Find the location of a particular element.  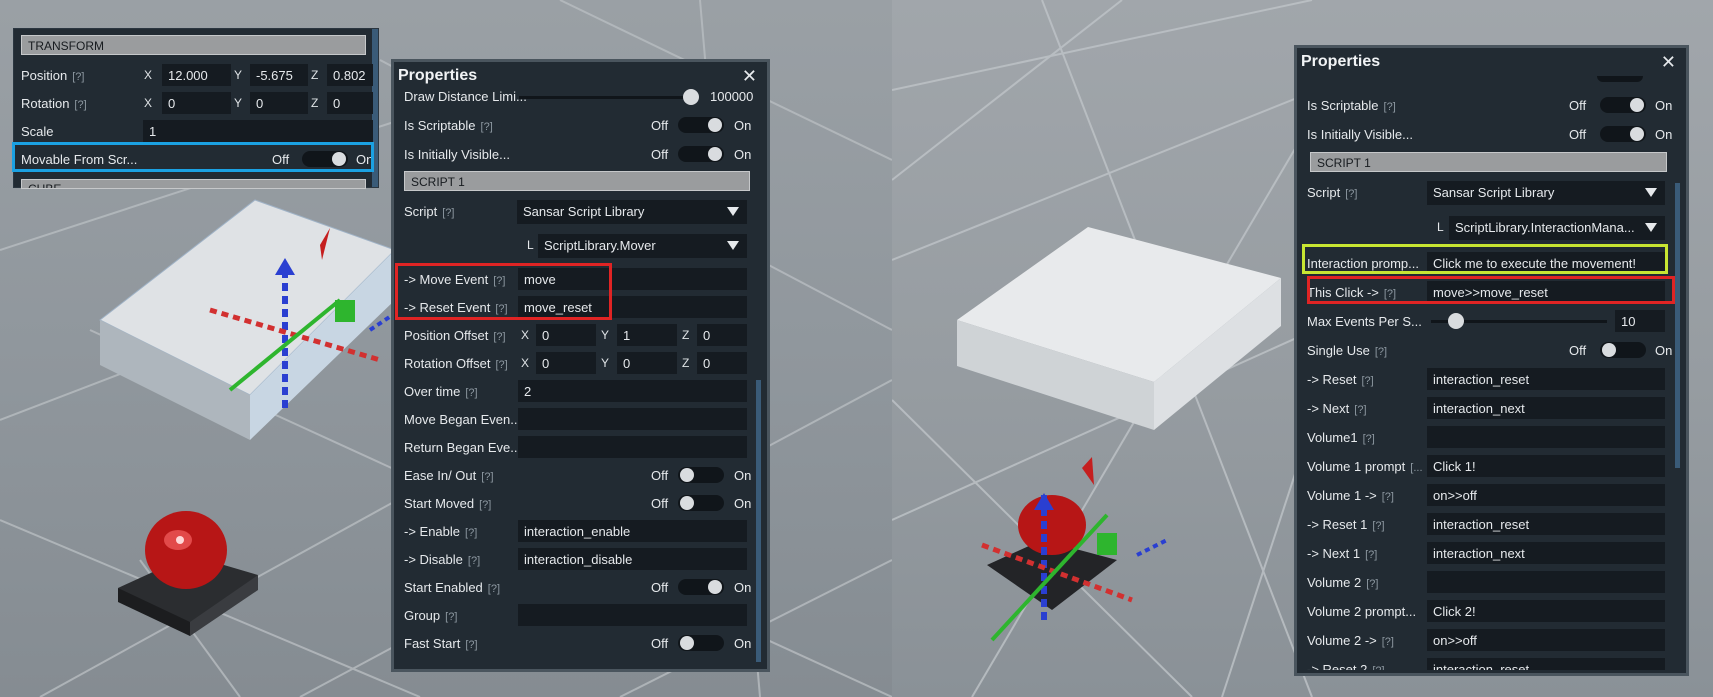

position-offset-y-field: 1 is located at coordinates (647, 335).